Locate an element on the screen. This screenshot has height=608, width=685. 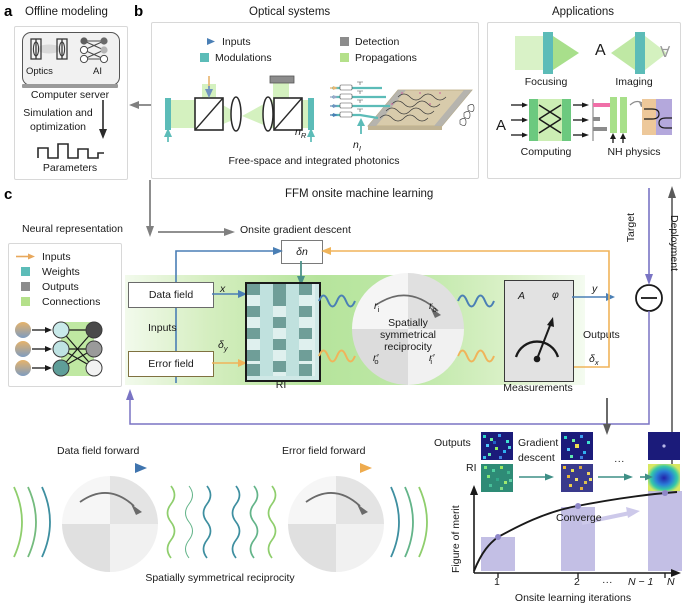
computing-input-letter: A is located at coordinates (501, 125).